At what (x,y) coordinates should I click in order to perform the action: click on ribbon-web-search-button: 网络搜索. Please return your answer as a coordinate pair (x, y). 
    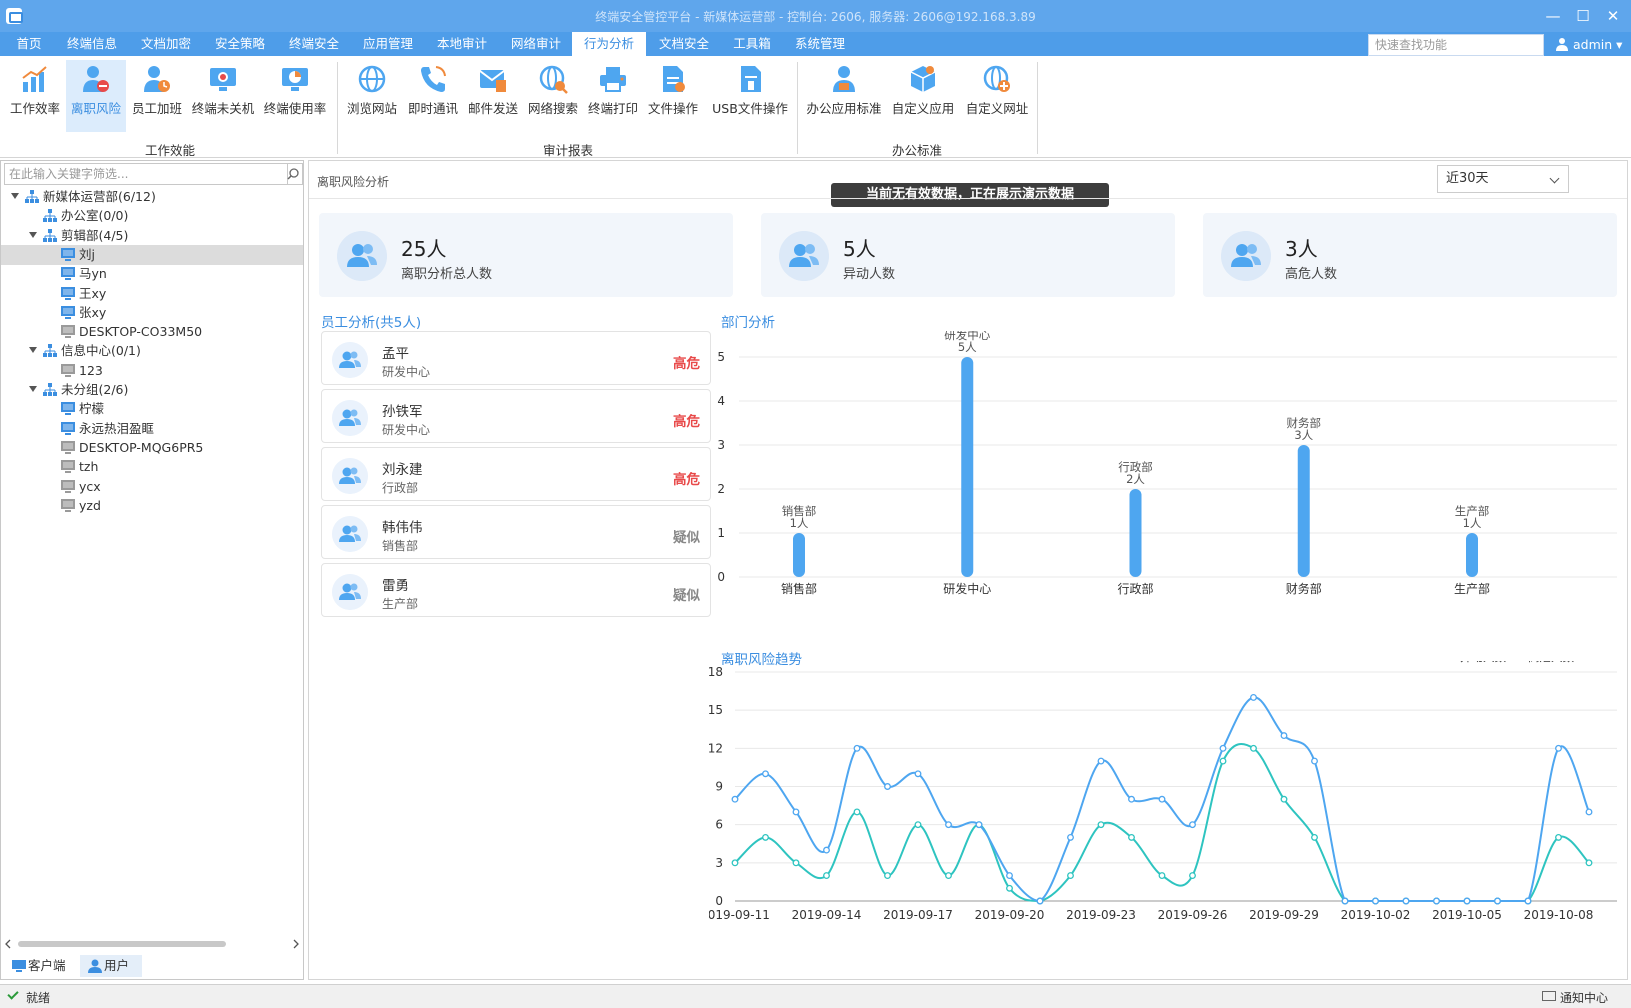
    Looking at the image, I should click on (553, 96).